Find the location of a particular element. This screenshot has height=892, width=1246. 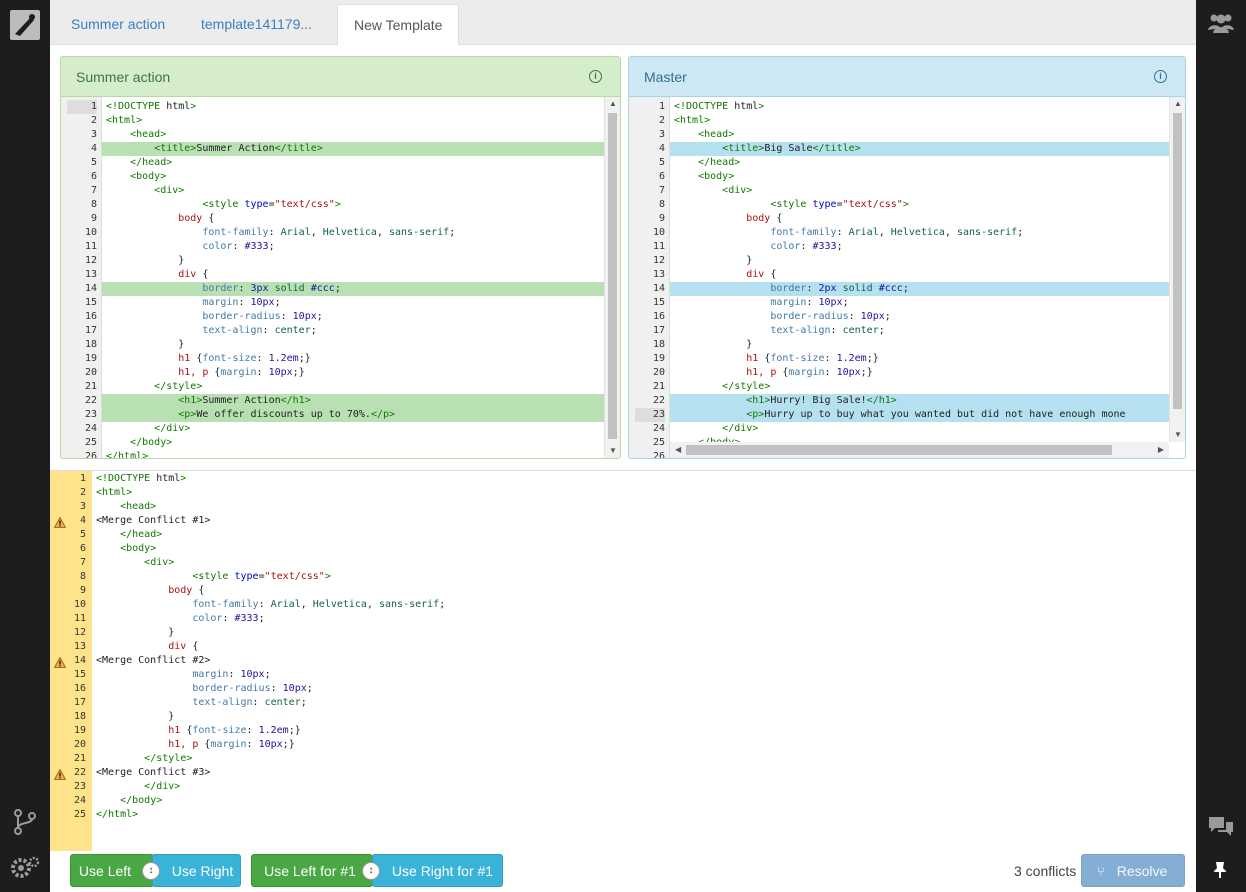

line-number: 4 is located at coordinates (93, 148).